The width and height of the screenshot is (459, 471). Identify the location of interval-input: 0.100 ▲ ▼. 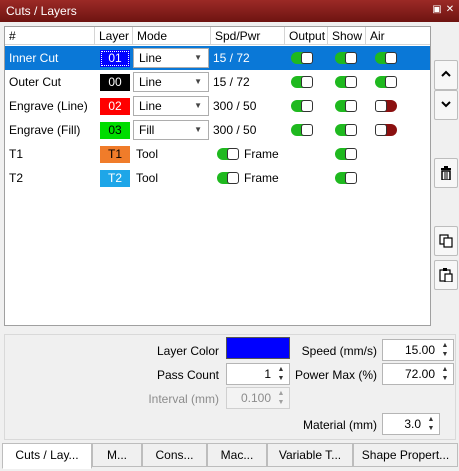
(258, 398).